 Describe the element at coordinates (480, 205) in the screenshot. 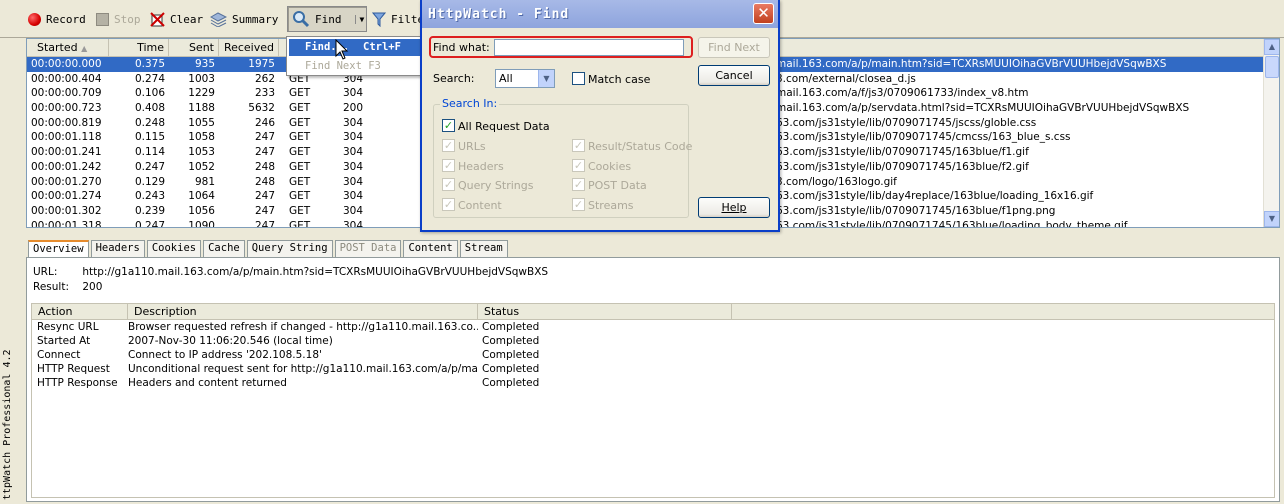

I see `option-label: Content` at that location.